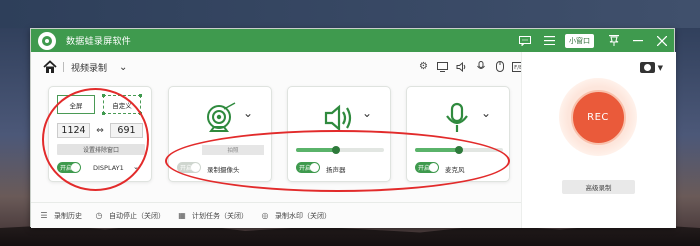 This screenshot has width=700, height=246. Describe the element at coordinates (123, 67) in the screenshot. I see `mode-chevron-down-icon: ⌄` at that location.